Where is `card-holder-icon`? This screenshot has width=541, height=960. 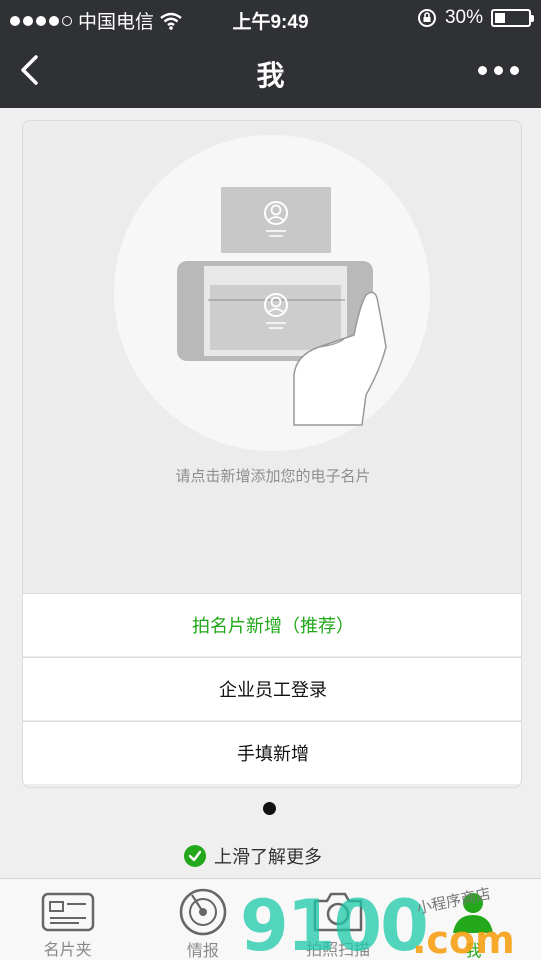
card-holder-icon is located at coordinates (67, 911).